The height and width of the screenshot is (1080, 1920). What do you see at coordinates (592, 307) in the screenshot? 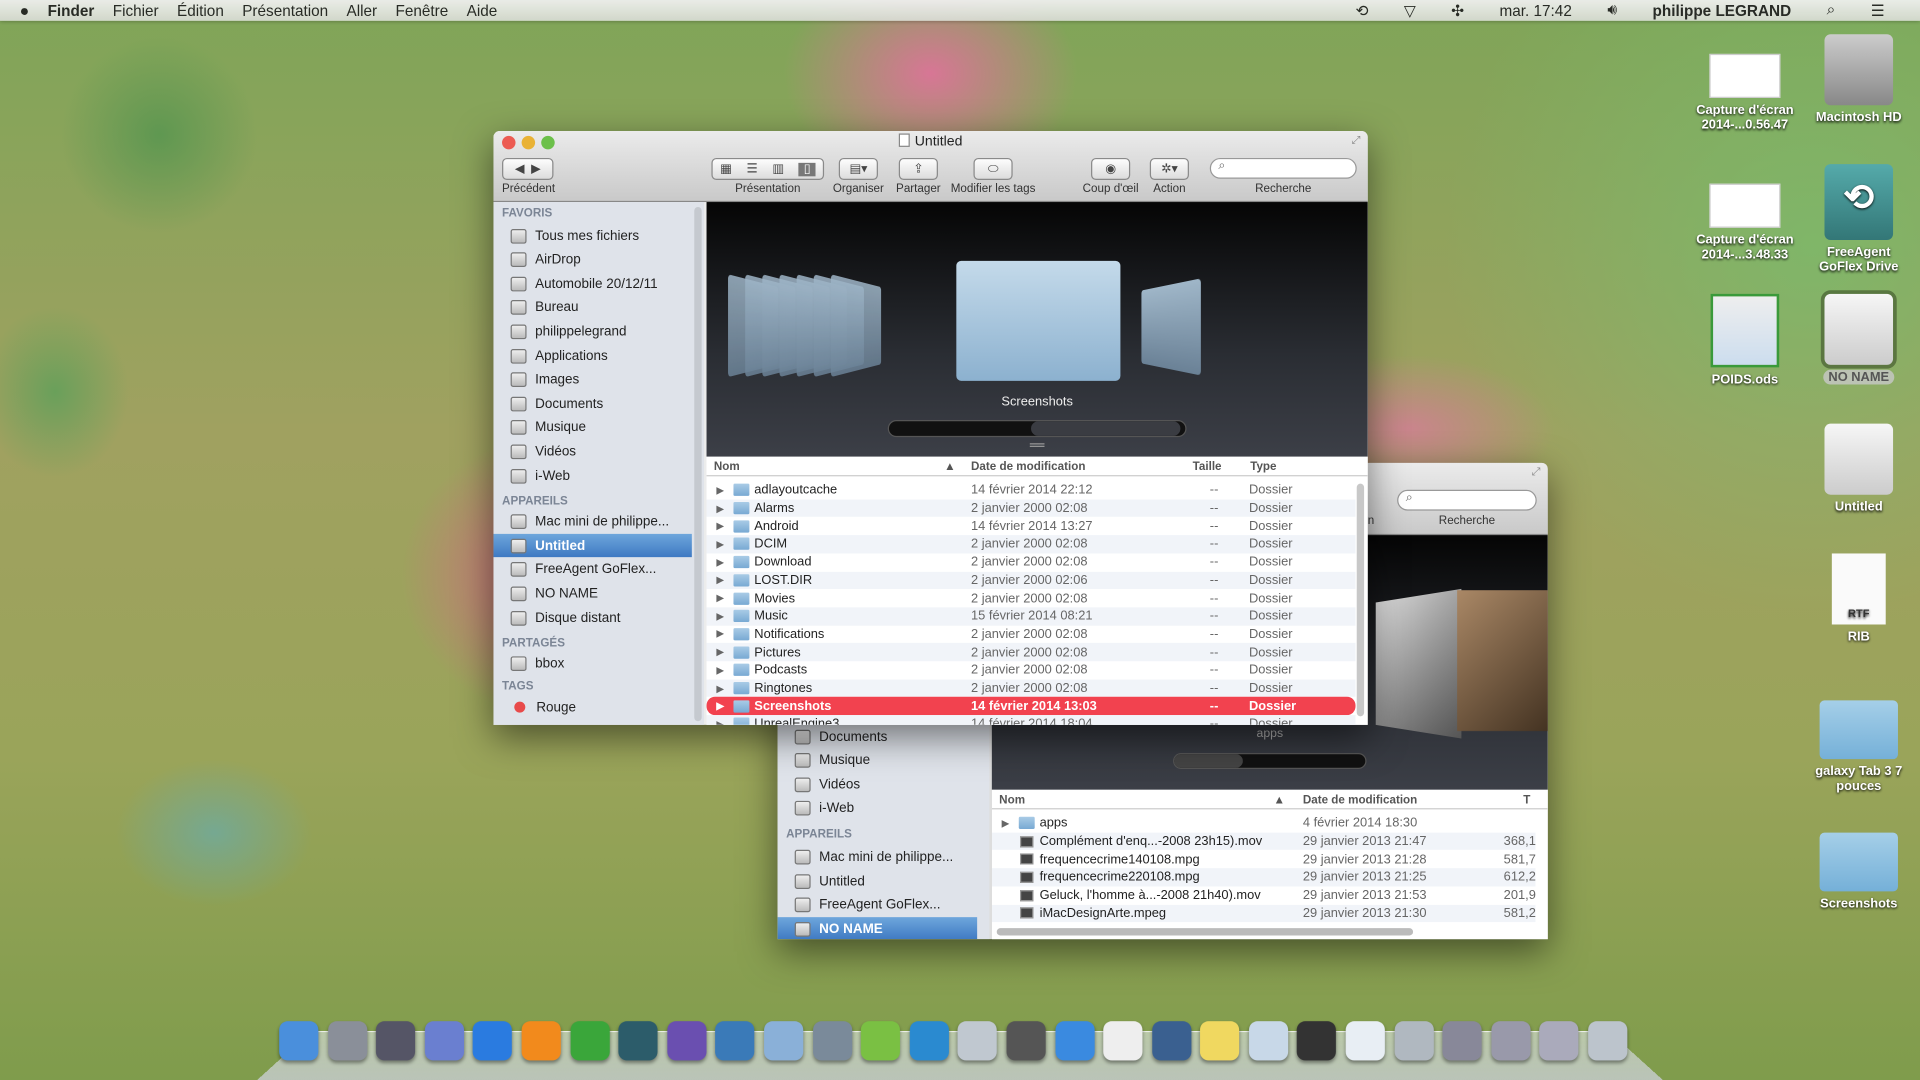
I see `sidebar-item: Bureau` at bounding box center [592, 307].